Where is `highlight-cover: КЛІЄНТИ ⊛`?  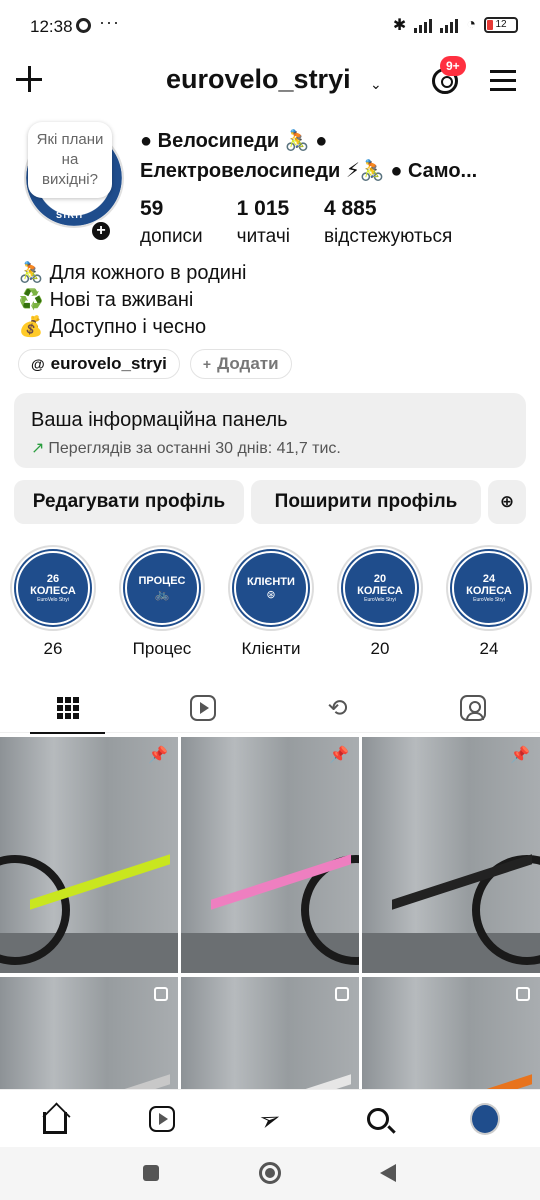
highlight-cover: КЛІЄНТИ ⊛ is located at coordinates (271, 588).